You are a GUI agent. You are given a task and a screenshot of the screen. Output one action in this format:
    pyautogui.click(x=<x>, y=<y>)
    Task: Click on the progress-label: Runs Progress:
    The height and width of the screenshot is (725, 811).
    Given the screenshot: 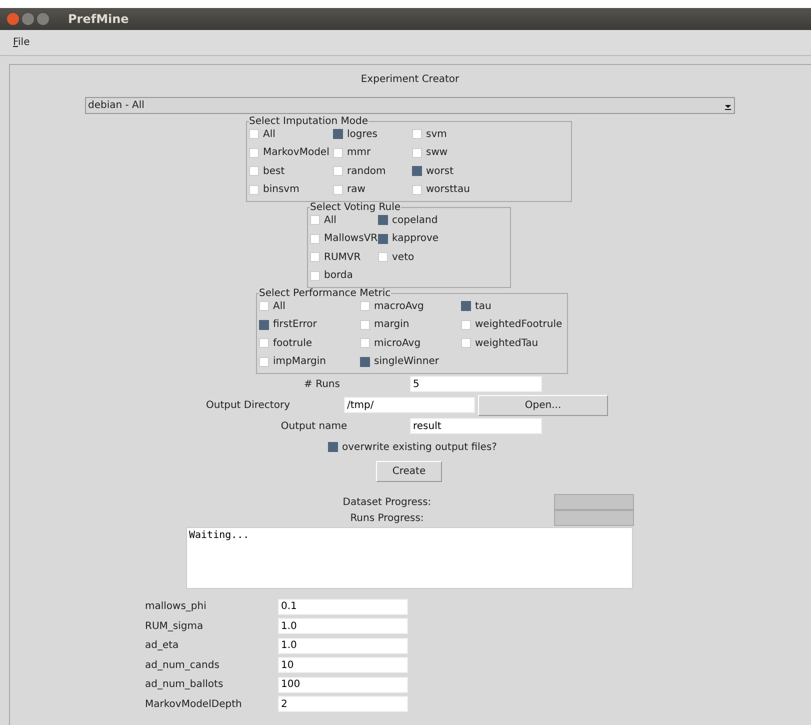 What is the action you would take?
    pyautogui.click(x=387, y=518)
    